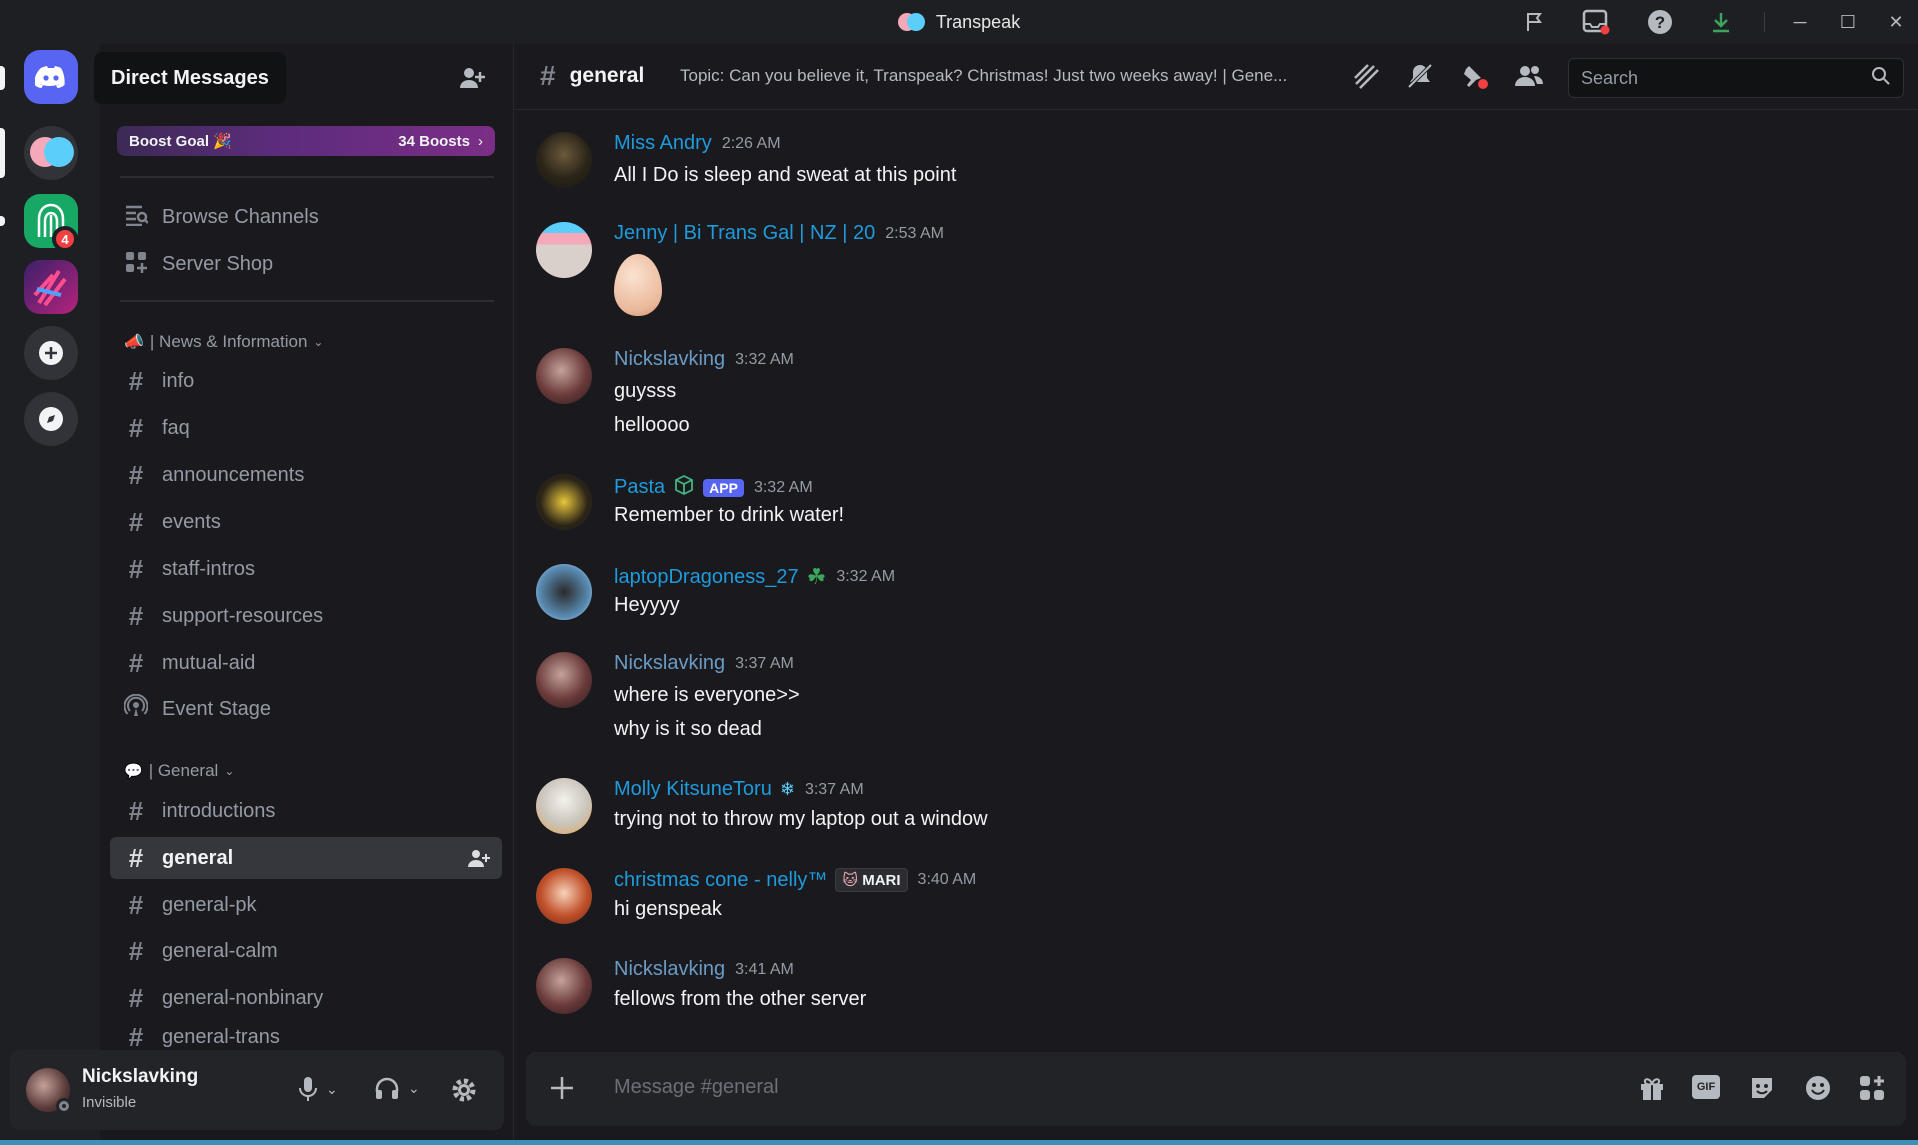 This screenshot has height=1145, width=1918. I want to click on sticker-icon, so click(1762, 1090).